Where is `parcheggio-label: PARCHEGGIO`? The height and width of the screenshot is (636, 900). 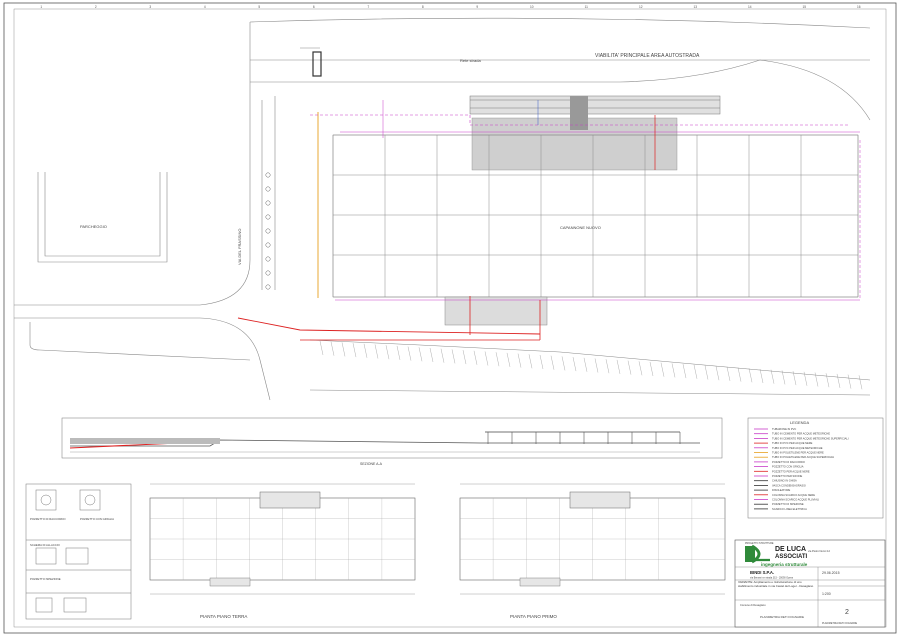 parcheggio-label: PARCHEGGIO is located at coordinates (93, 226).